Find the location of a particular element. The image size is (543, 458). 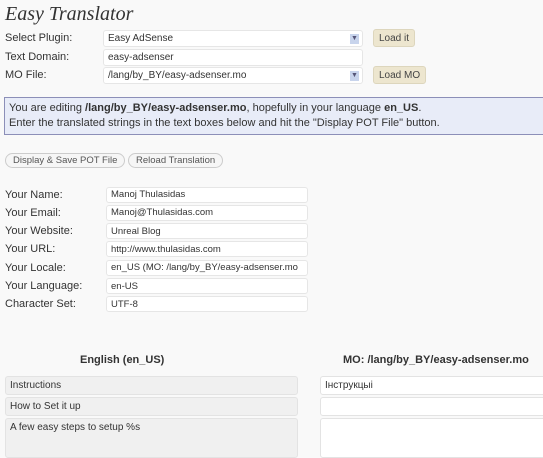

profile-row: Your Email: Manoj@Thulasidas.com is located at coordinates (156, 212).